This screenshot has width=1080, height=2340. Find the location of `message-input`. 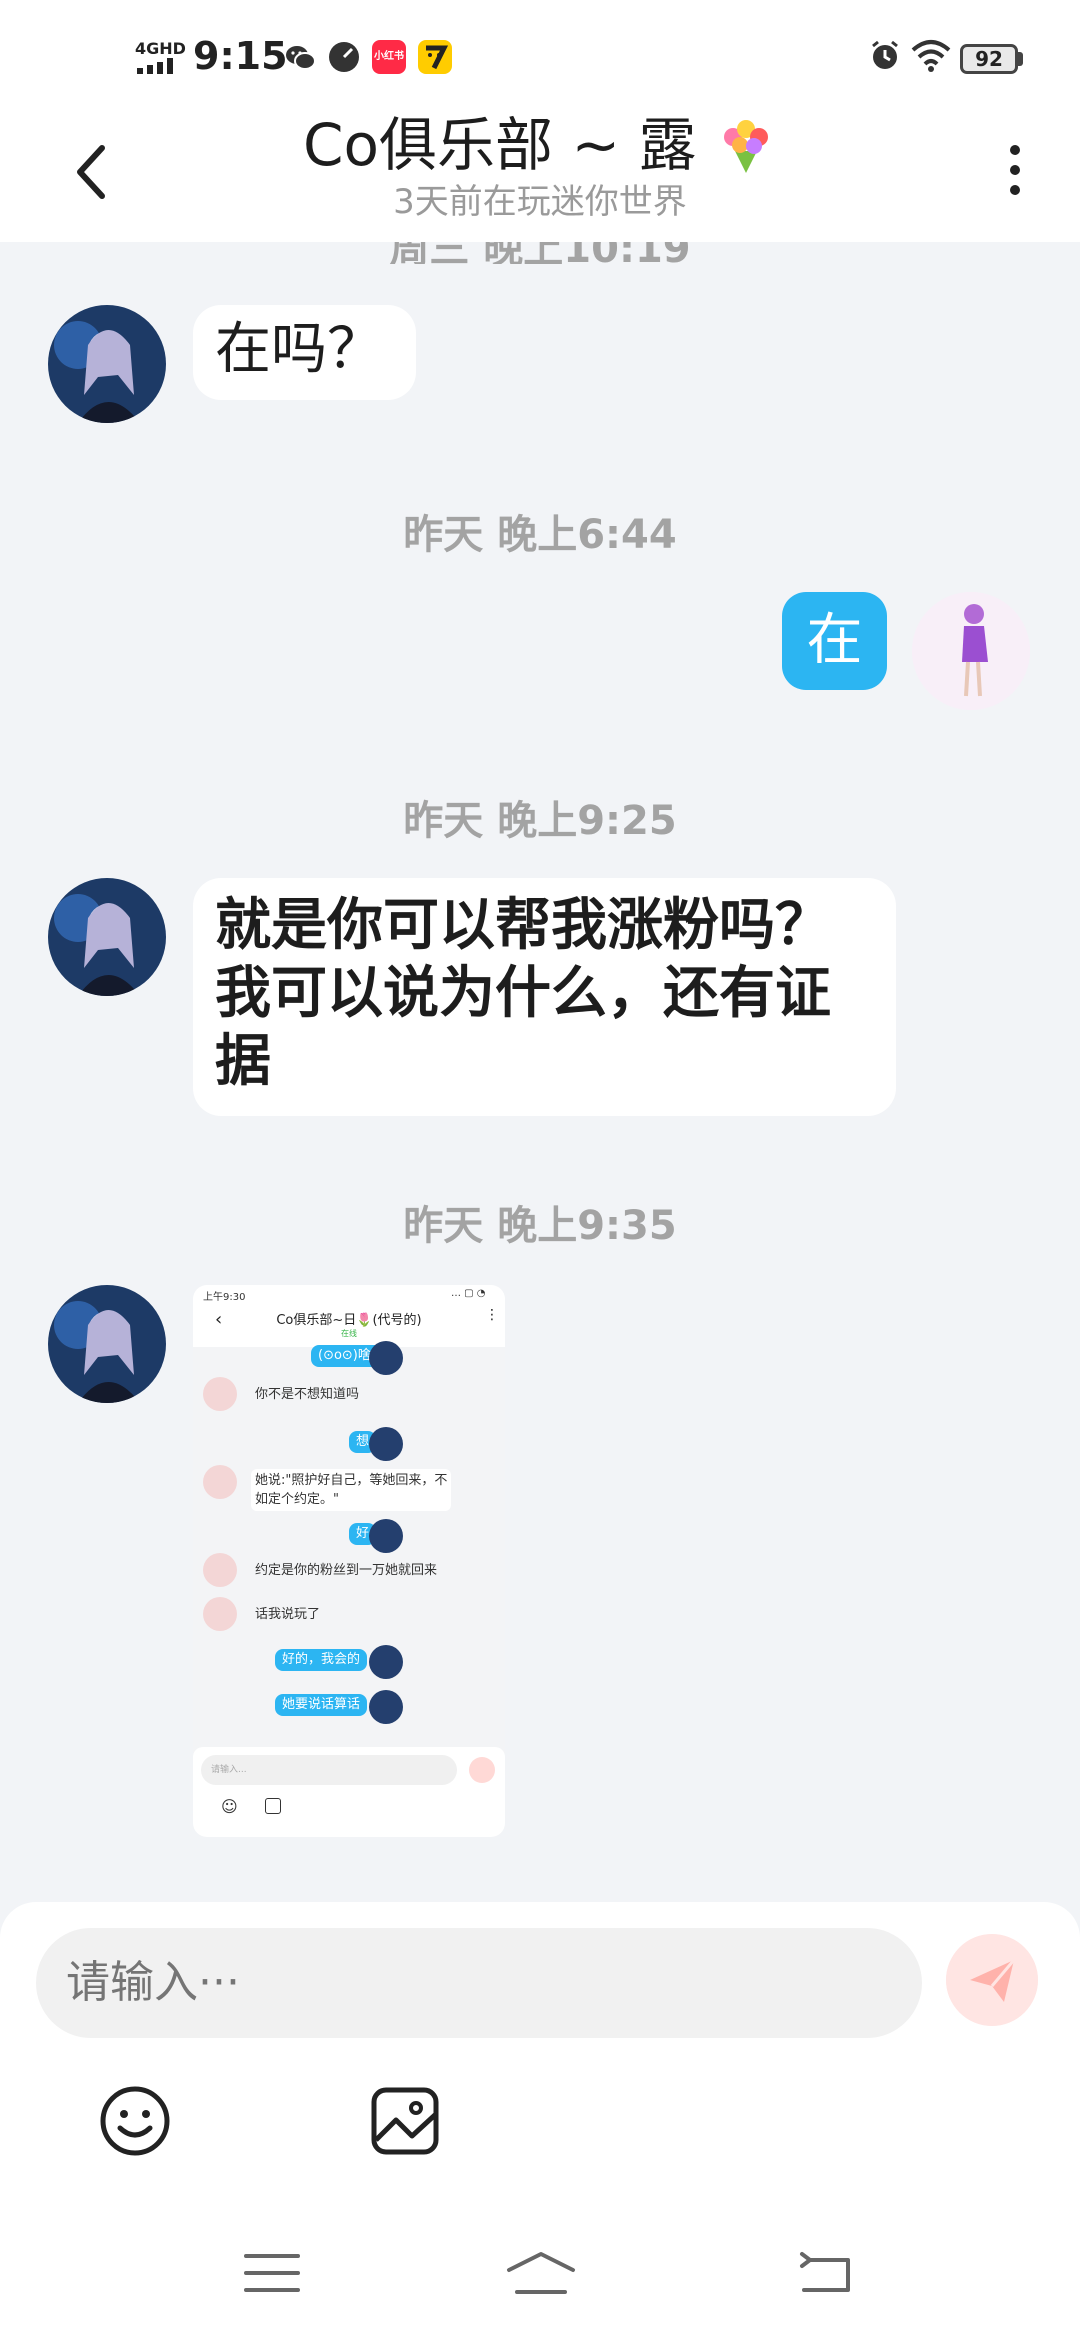

message-input is located at coordinates (479, 1983).